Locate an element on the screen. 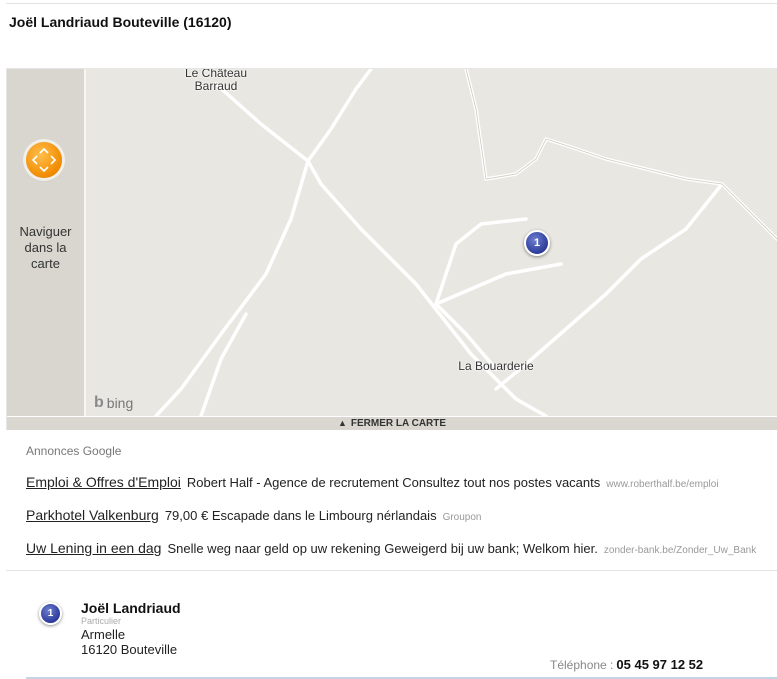 The image size is (777, 679). close-map-label: FERMER LA CARTE is located at coordinates (398, 423).